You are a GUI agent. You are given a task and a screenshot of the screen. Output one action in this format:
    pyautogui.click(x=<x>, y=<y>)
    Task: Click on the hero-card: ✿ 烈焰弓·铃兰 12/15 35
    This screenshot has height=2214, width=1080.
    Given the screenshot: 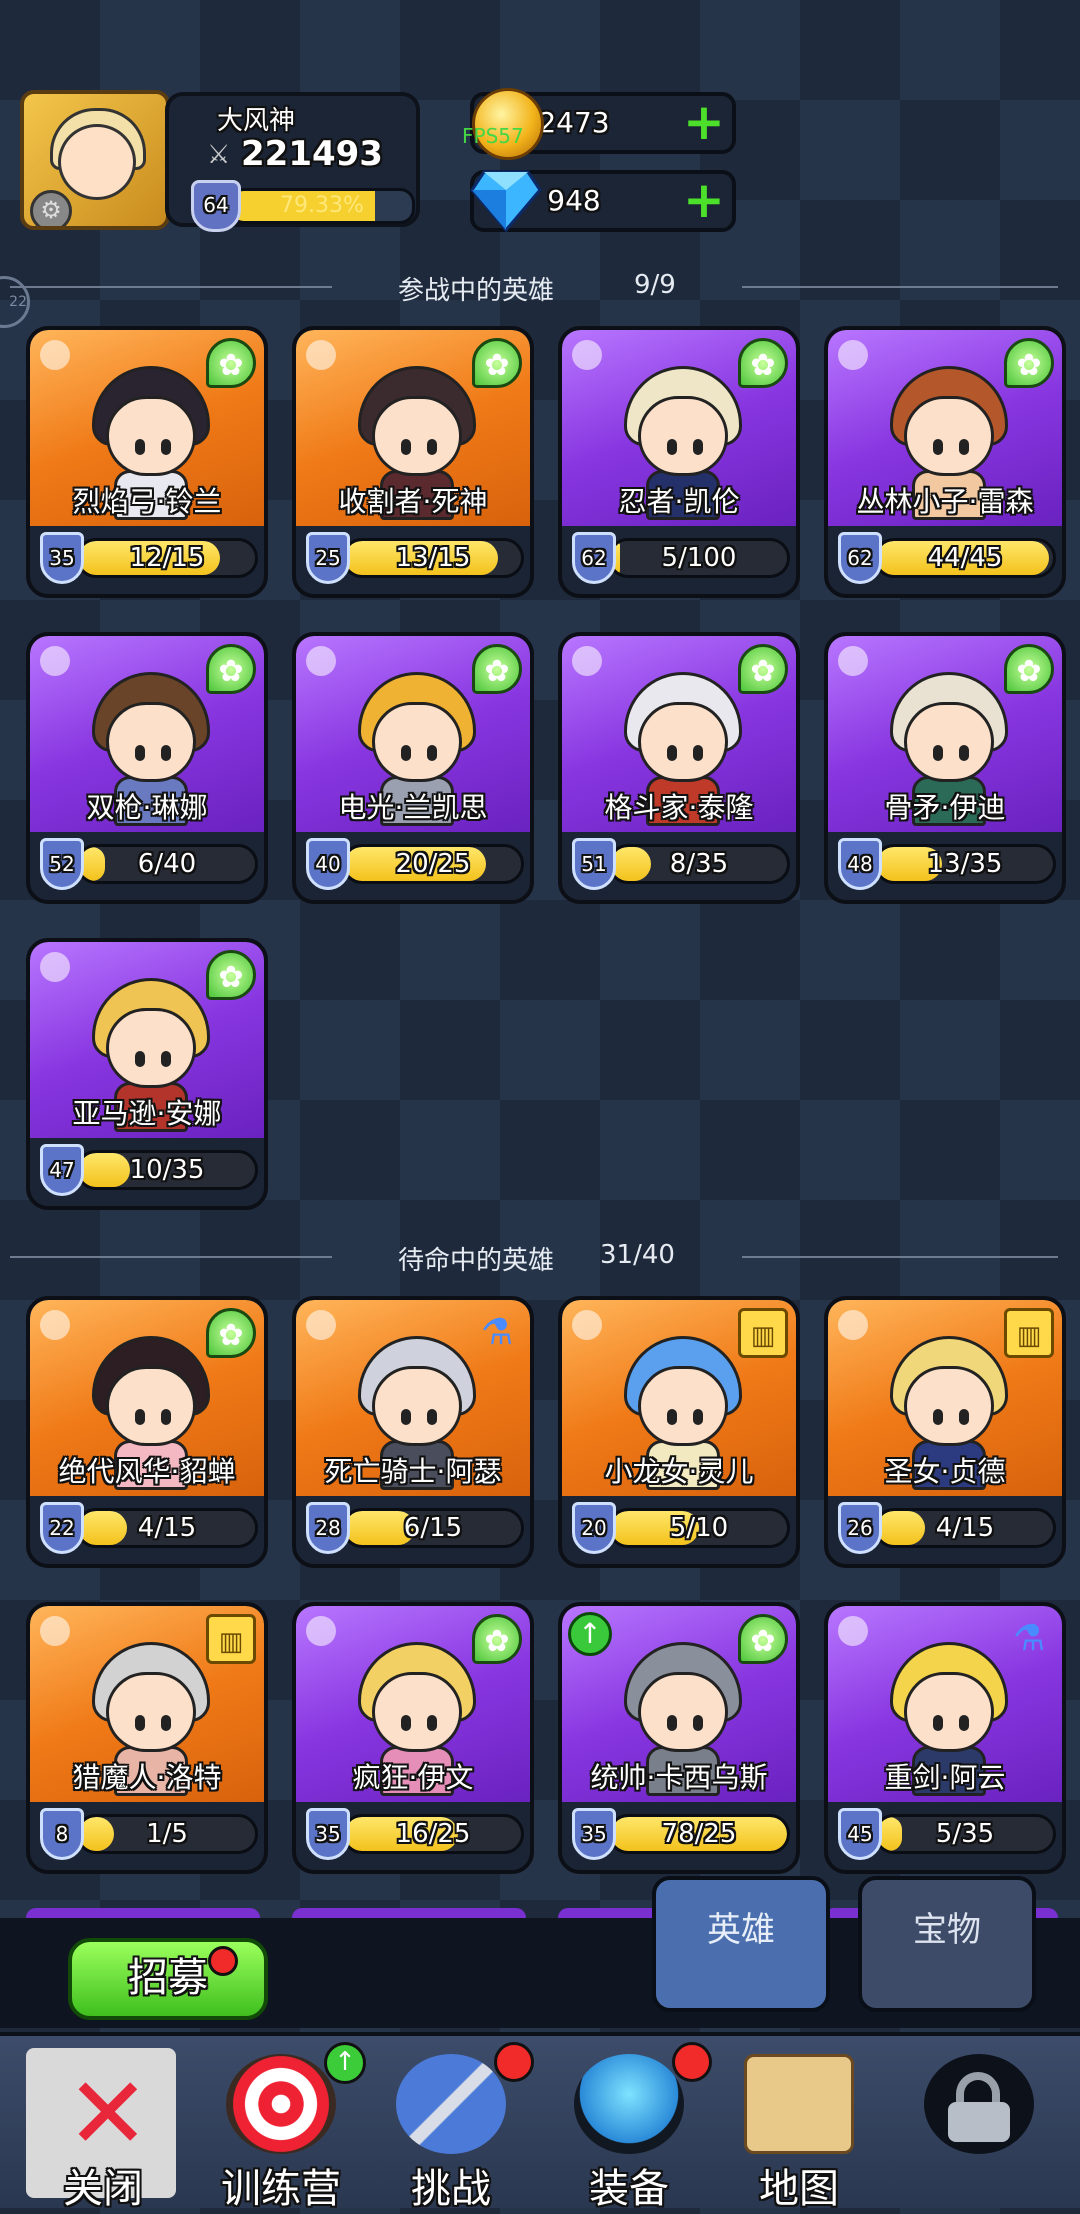 What is the action you would take?
    pyautogui.click(x=147, y=462)
    